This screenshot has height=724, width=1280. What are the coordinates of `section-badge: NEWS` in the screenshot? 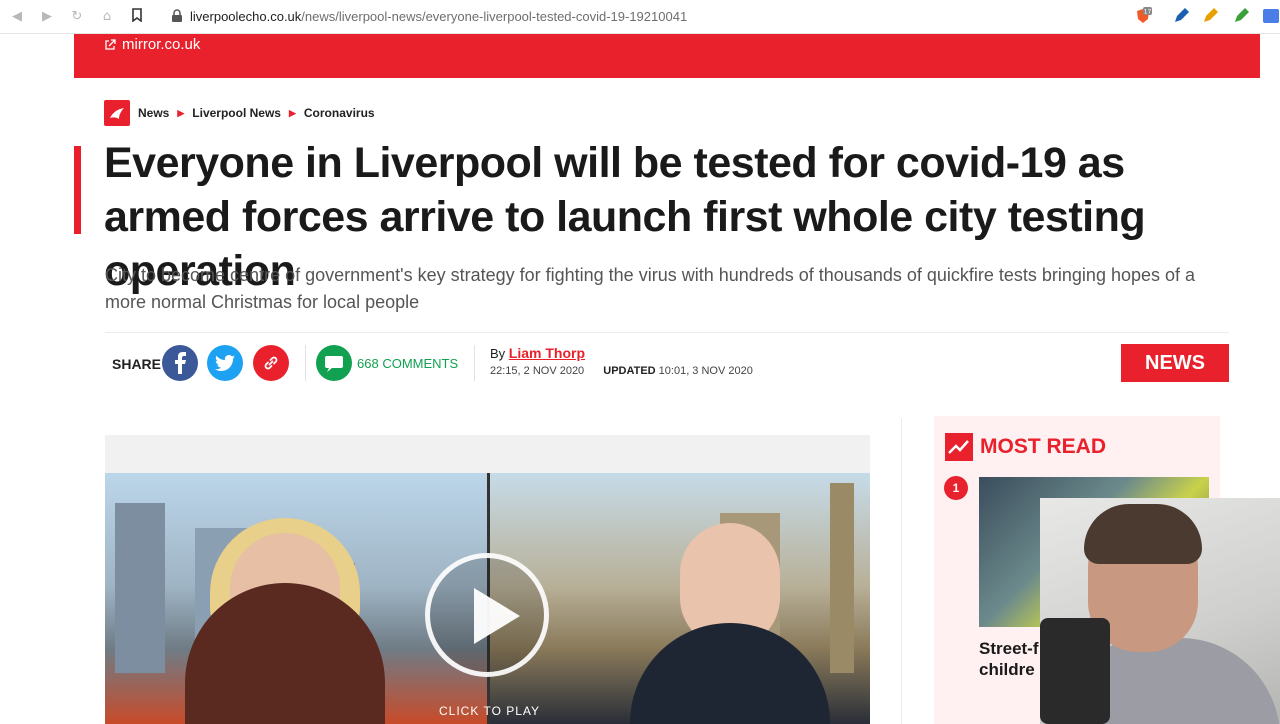 It's located at (1175, 363).